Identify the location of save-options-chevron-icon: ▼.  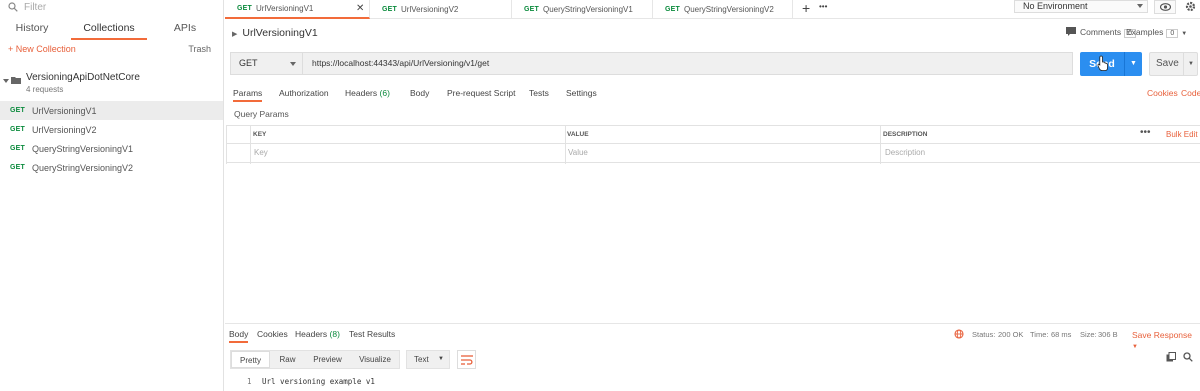
(1190, 64).